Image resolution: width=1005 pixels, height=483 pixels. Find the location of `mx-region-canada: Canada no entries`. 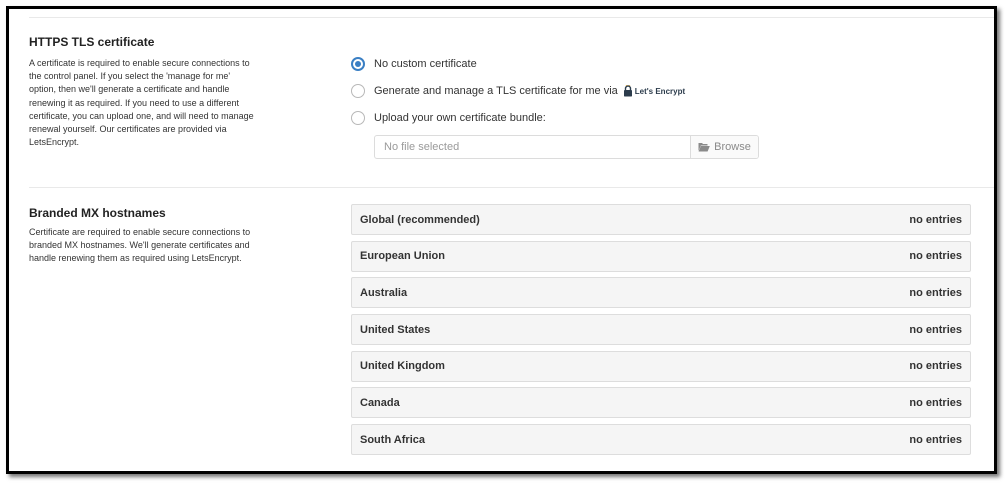

mx-region-canada: Canada no entries is located at coordinates (661, 403).